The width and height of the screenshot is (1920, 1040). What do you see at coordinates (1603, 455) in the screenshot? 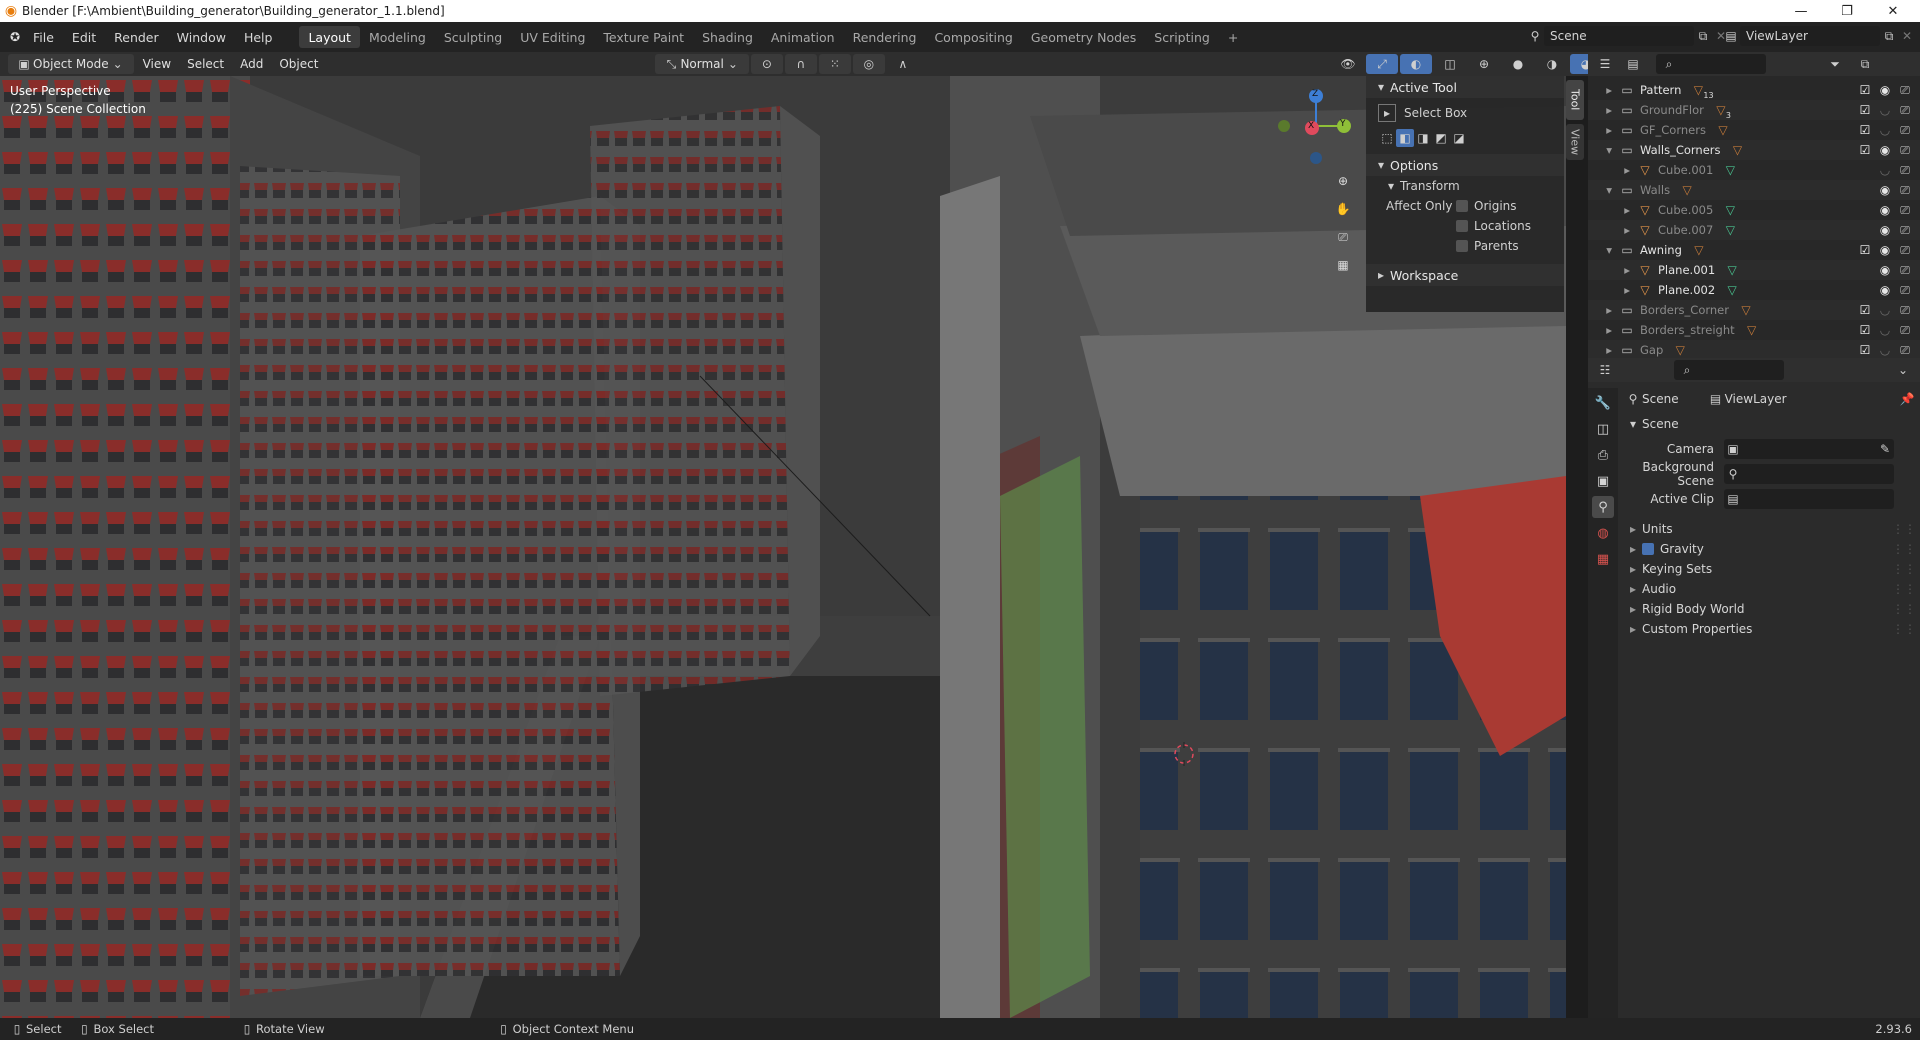
I see `output-properties-icon: ⎙` at bounding box center [1603, 455].